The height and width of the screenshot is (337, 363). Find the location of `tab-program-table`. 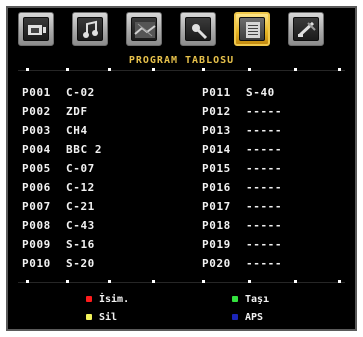

tab-program-table is located at coordinates (252, 29).